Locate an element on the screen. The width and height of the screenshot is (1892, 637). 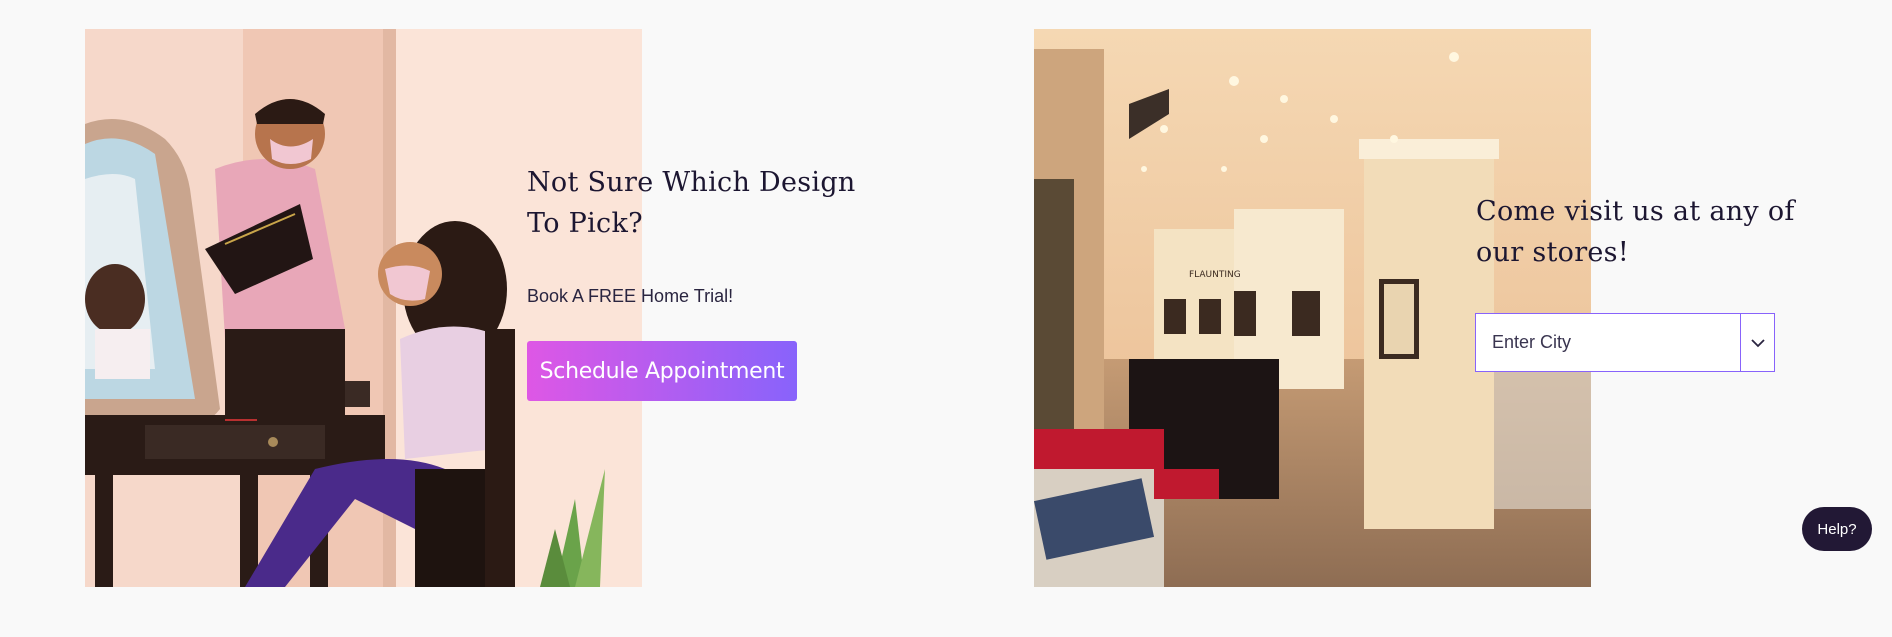
help-button: Help? is located at coordinates (1837, 529).